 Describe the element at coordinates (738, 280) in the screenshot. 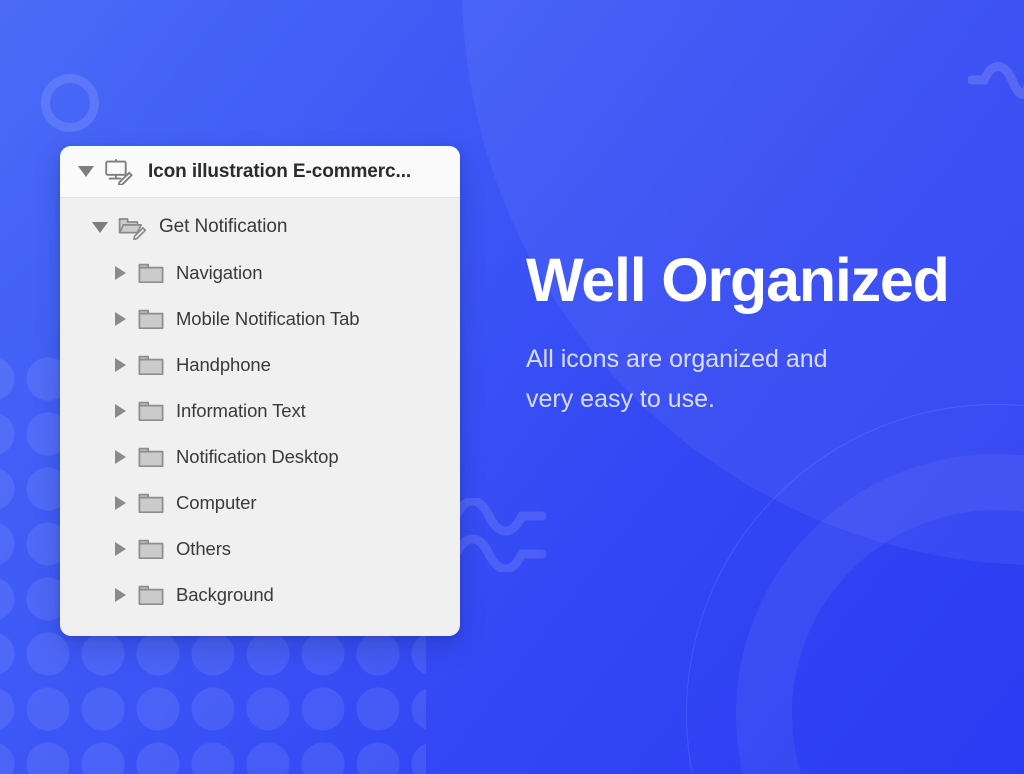

I see `page-title: Well Organized` at that location.